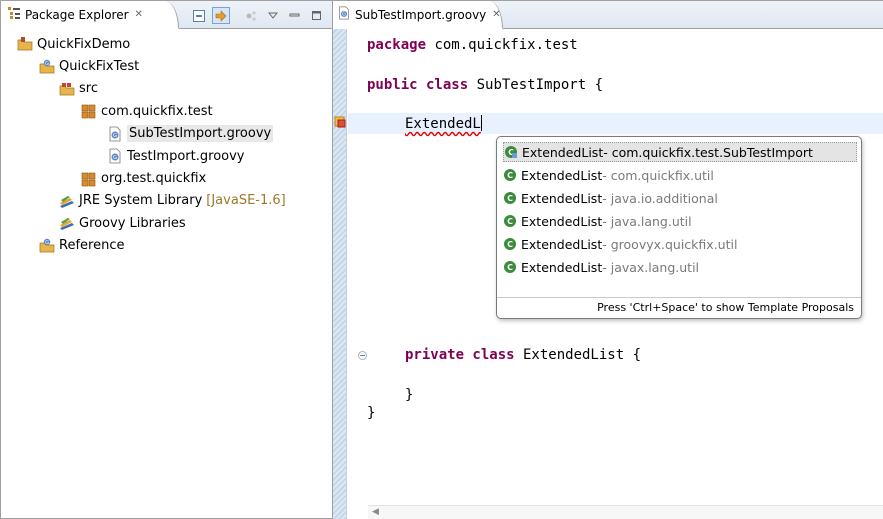 This screenshot has width=883, height=519. I want to click on error-lightbulb-icon, so click(340, 123).